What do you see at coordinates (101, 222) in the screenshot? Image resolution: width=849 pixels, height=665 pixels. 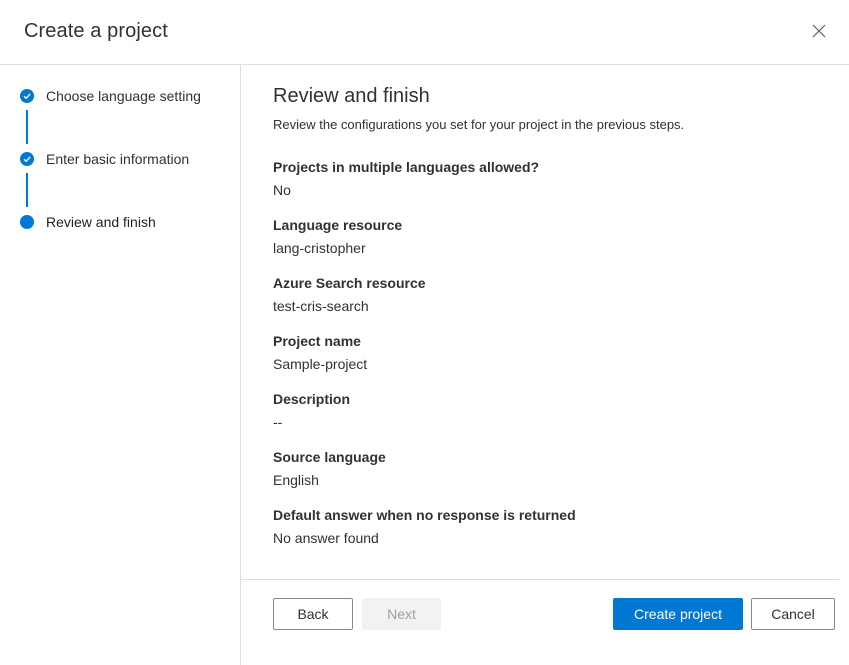 I see `step-label: Review and finish` at bounding box center [101, 222].